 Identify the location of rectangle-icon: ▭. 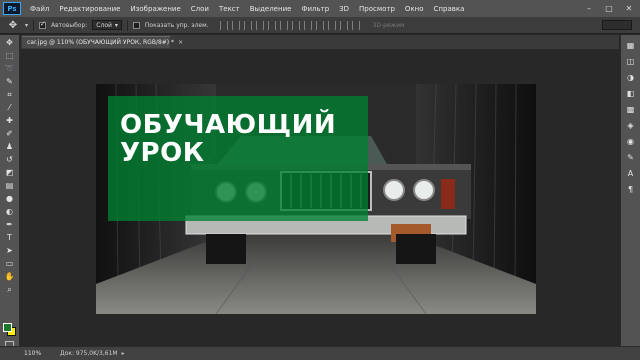
(10, 263).